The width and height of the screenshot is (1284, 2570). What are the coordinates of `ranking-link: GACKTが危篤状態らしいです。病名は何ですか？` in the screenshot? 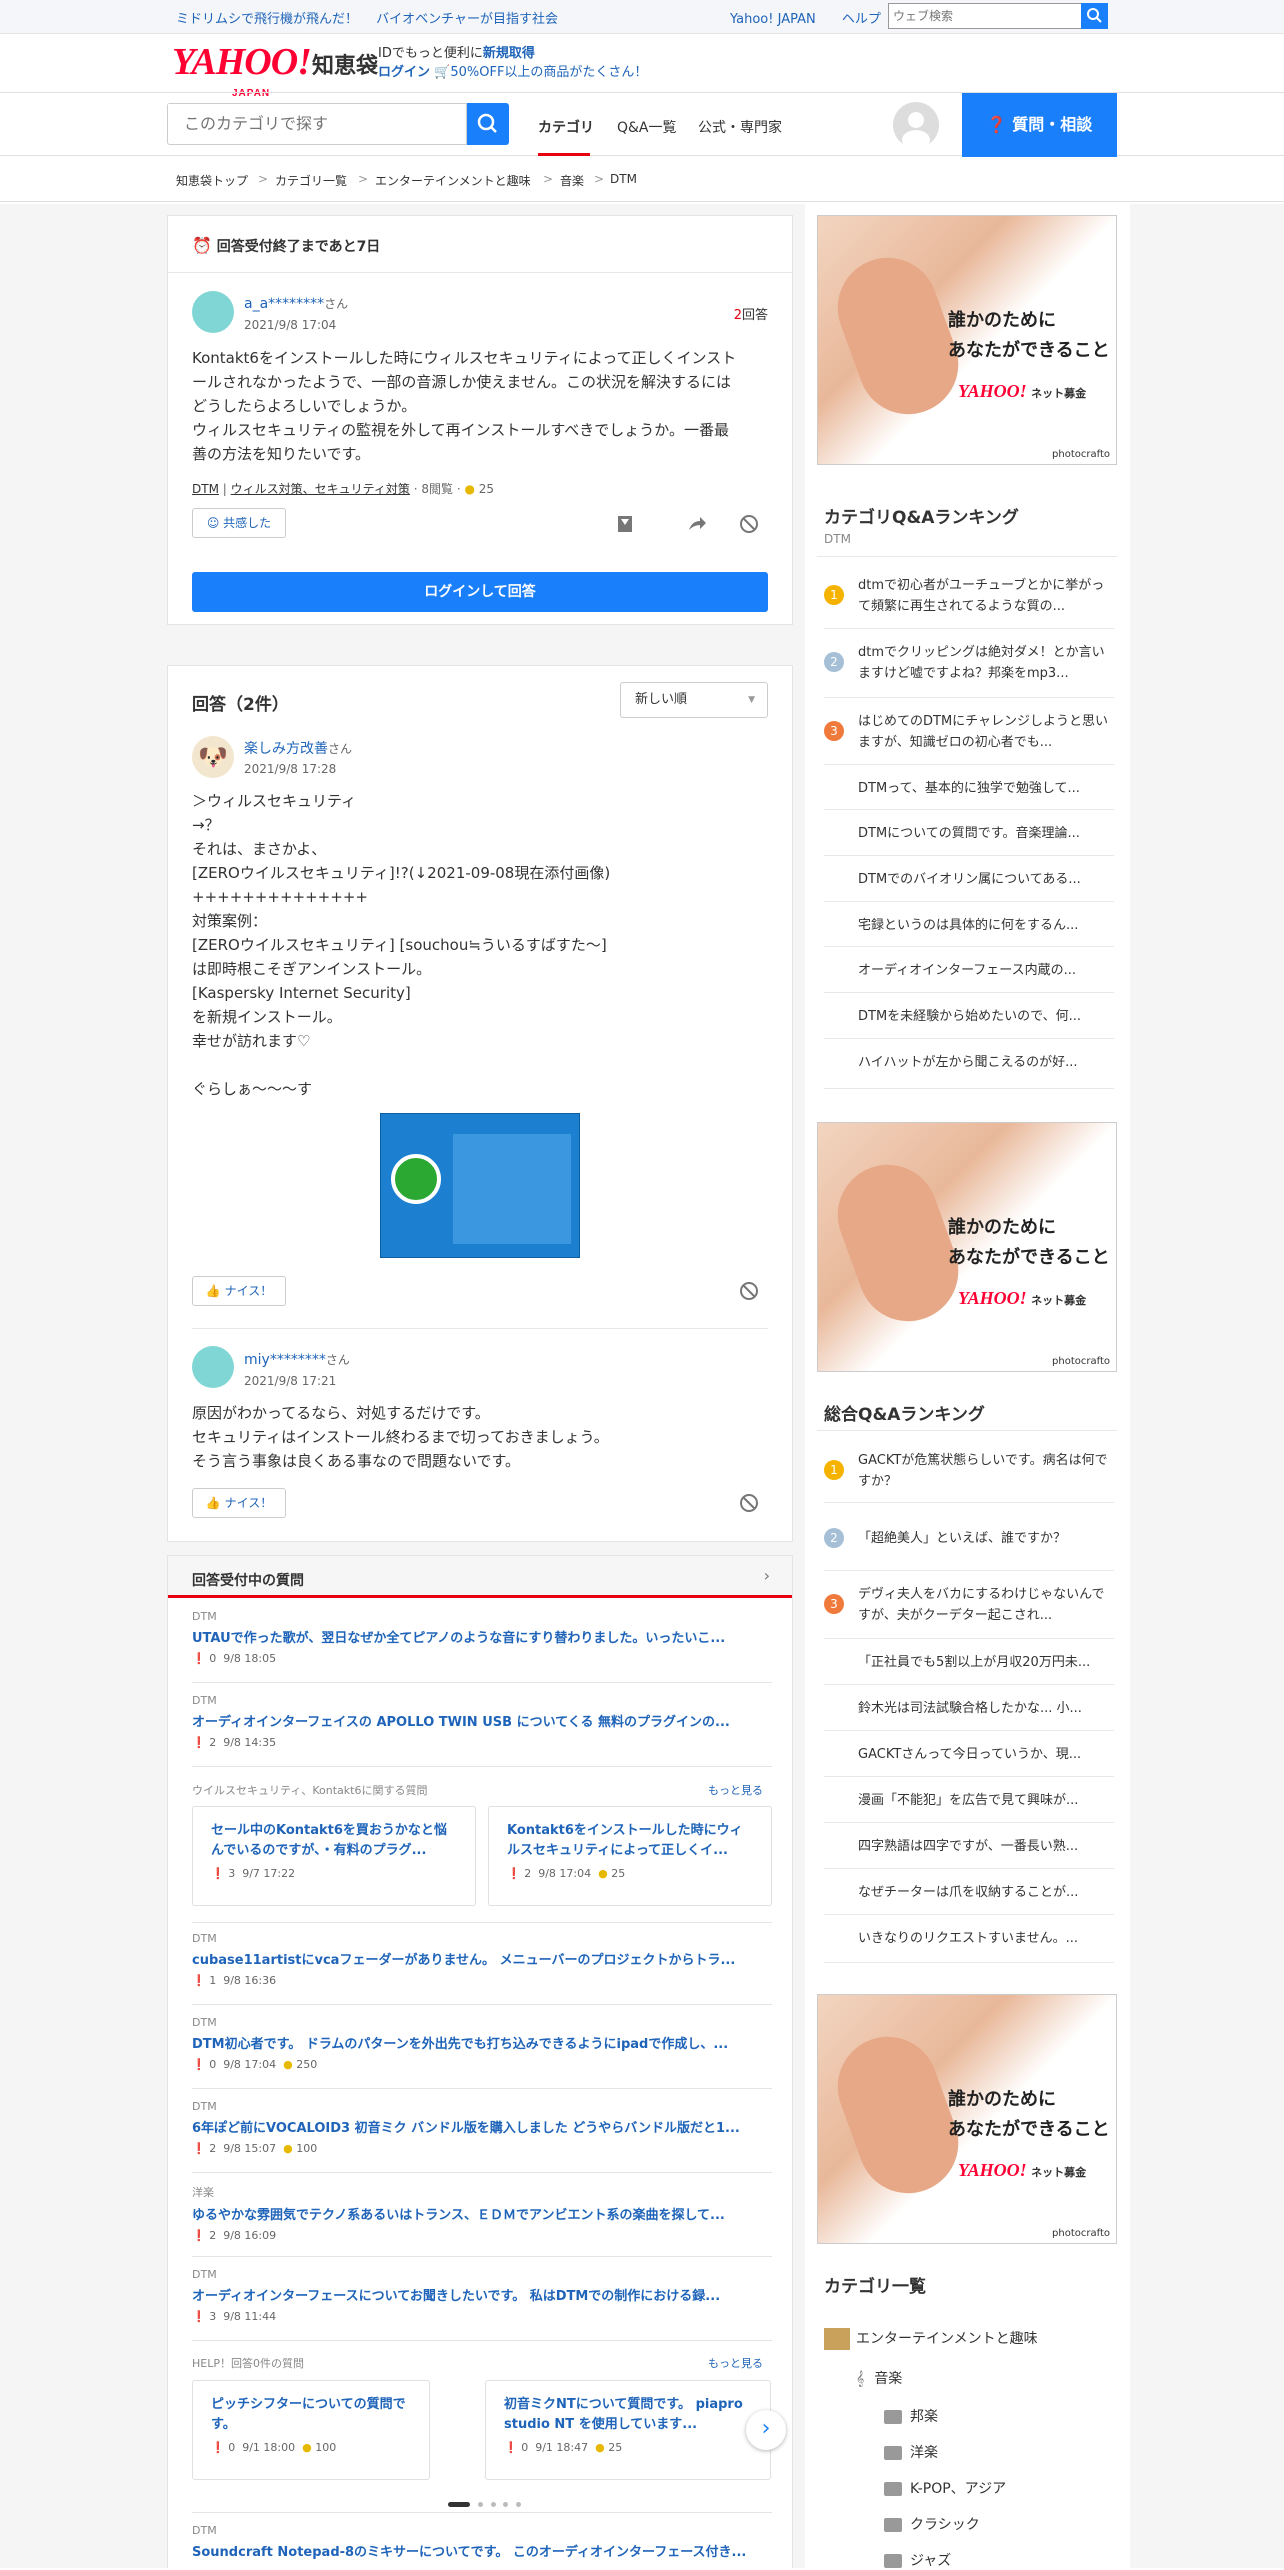 It's located at (983, 1471).